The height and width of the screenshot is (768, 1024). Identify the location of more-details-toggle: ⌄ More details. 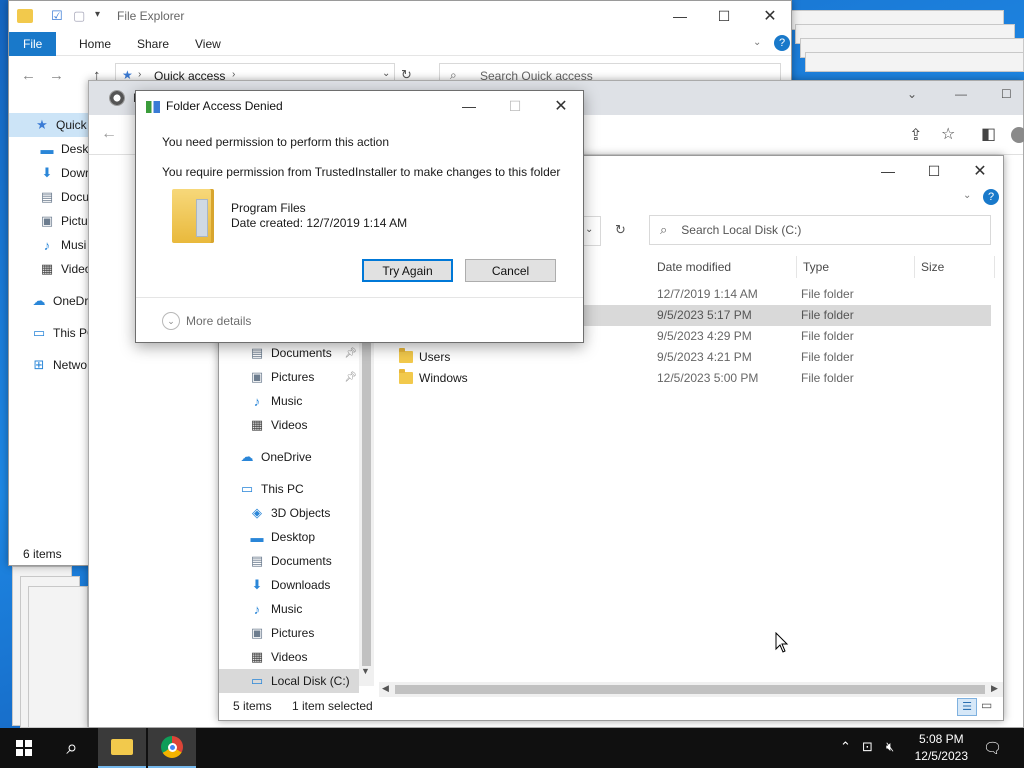
(206, 321).